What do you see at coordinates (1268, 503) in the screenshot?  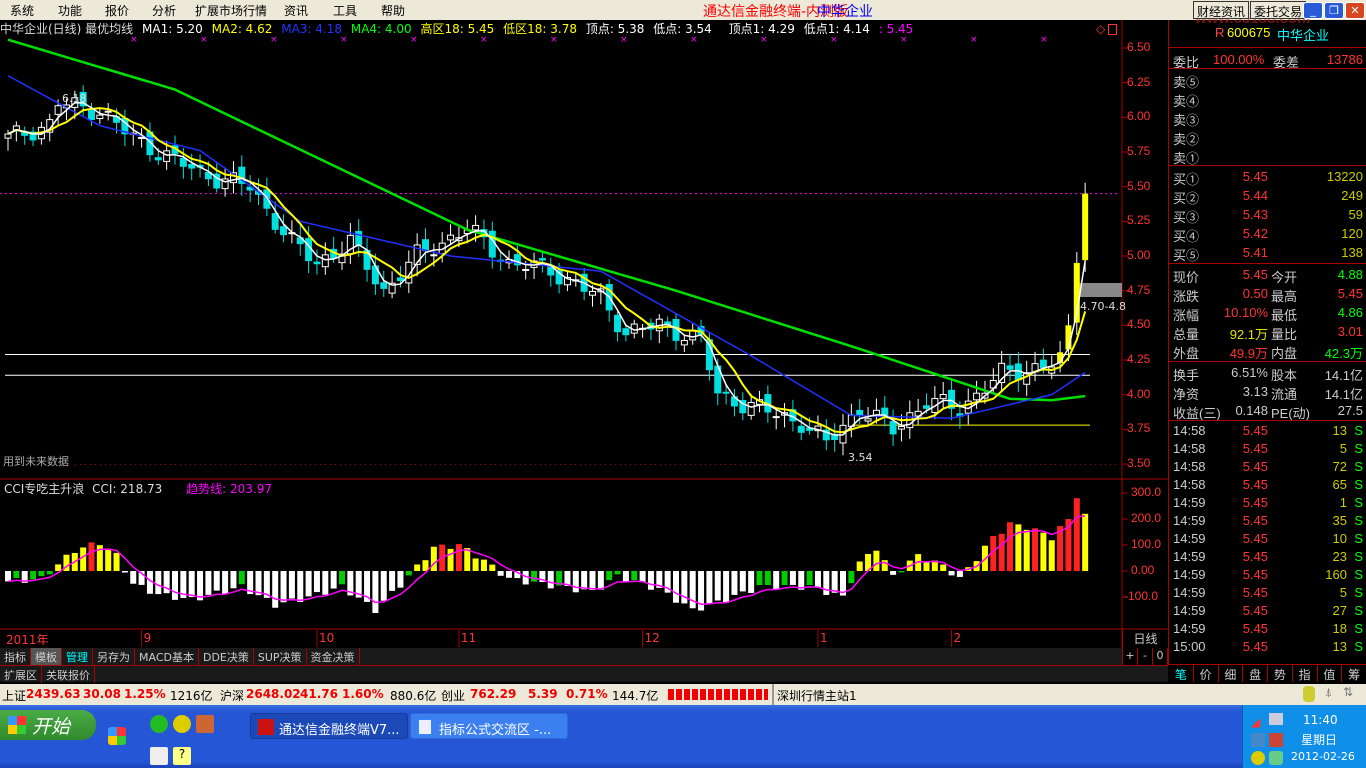 I see `tick-row: 14:59 5.45 1 S` at bounding box center [1268, 503].